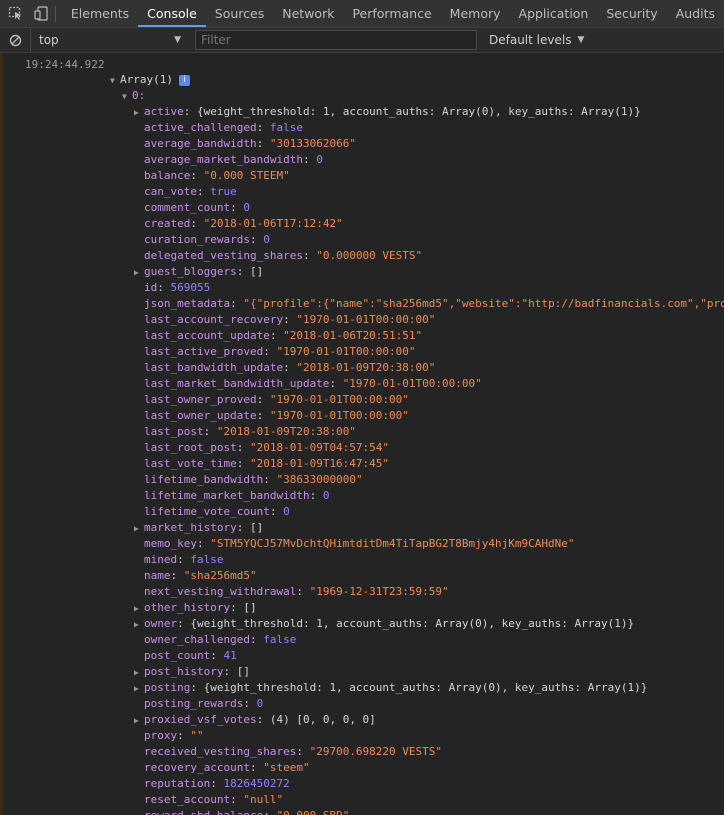 Image resolution: width=724 pixels, height=815 pixels. I want to click on tab-console: Console, so click(172, 13).